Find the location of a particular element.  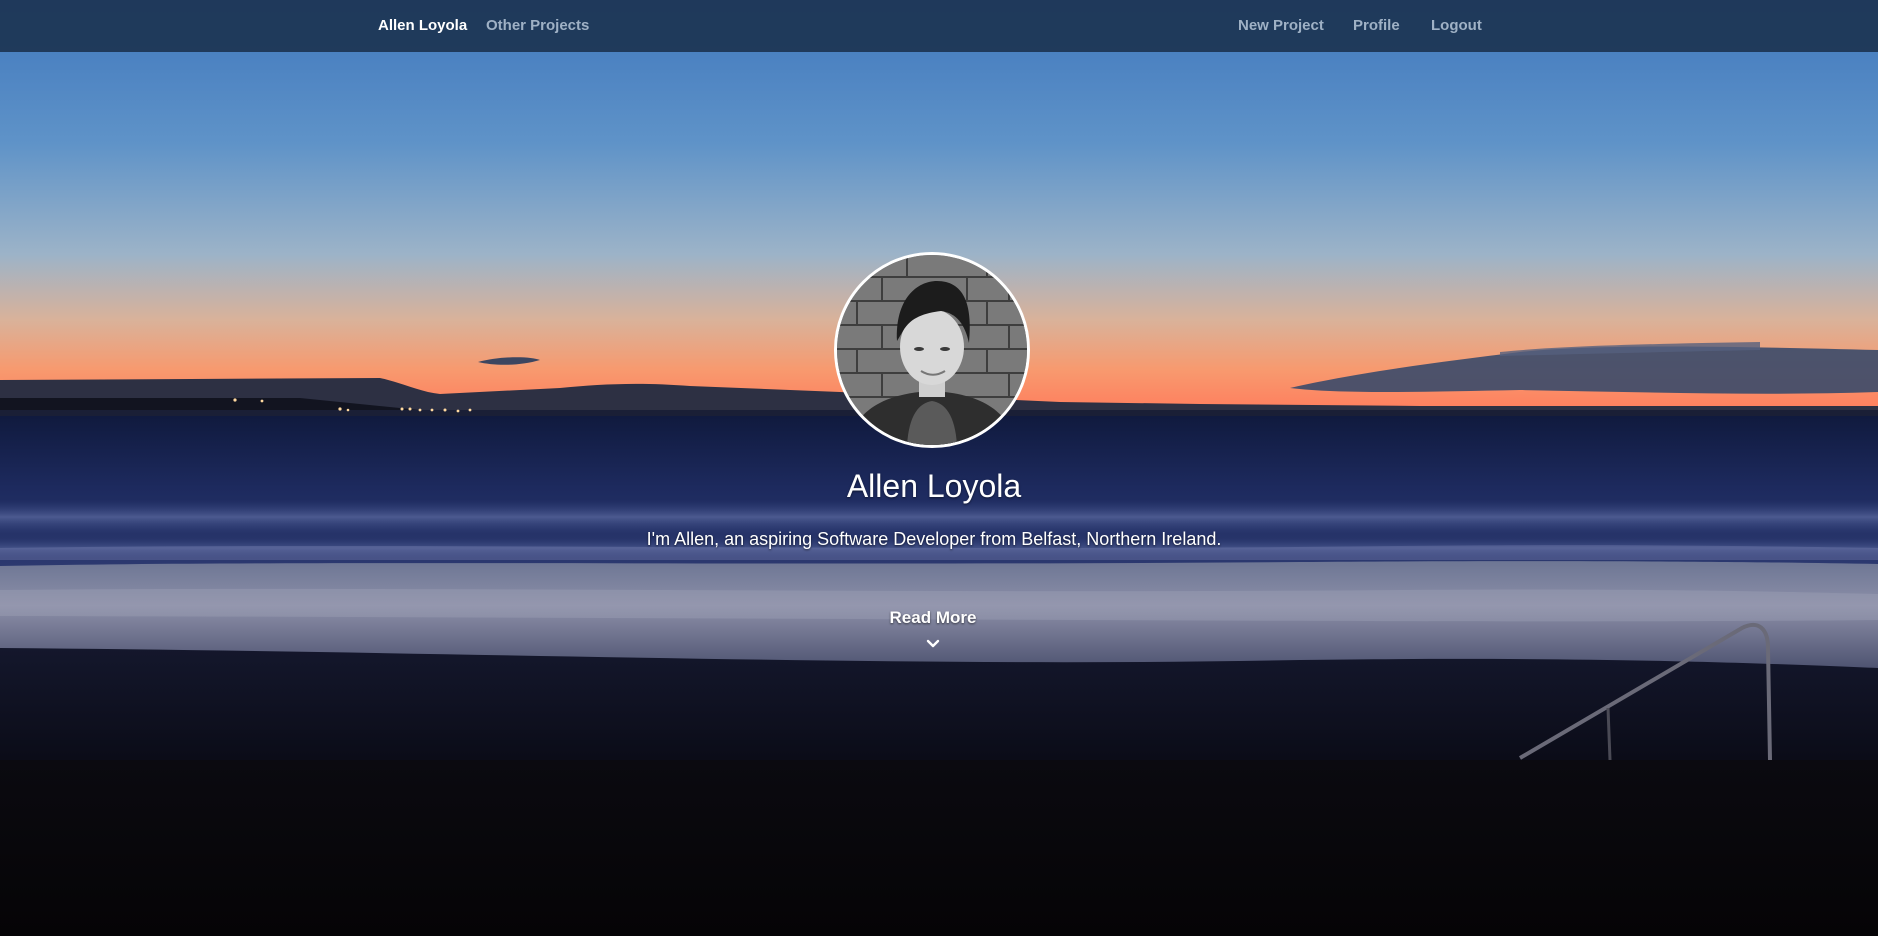

brand-link: Allen Loyola is located at coordinates (422, 26).